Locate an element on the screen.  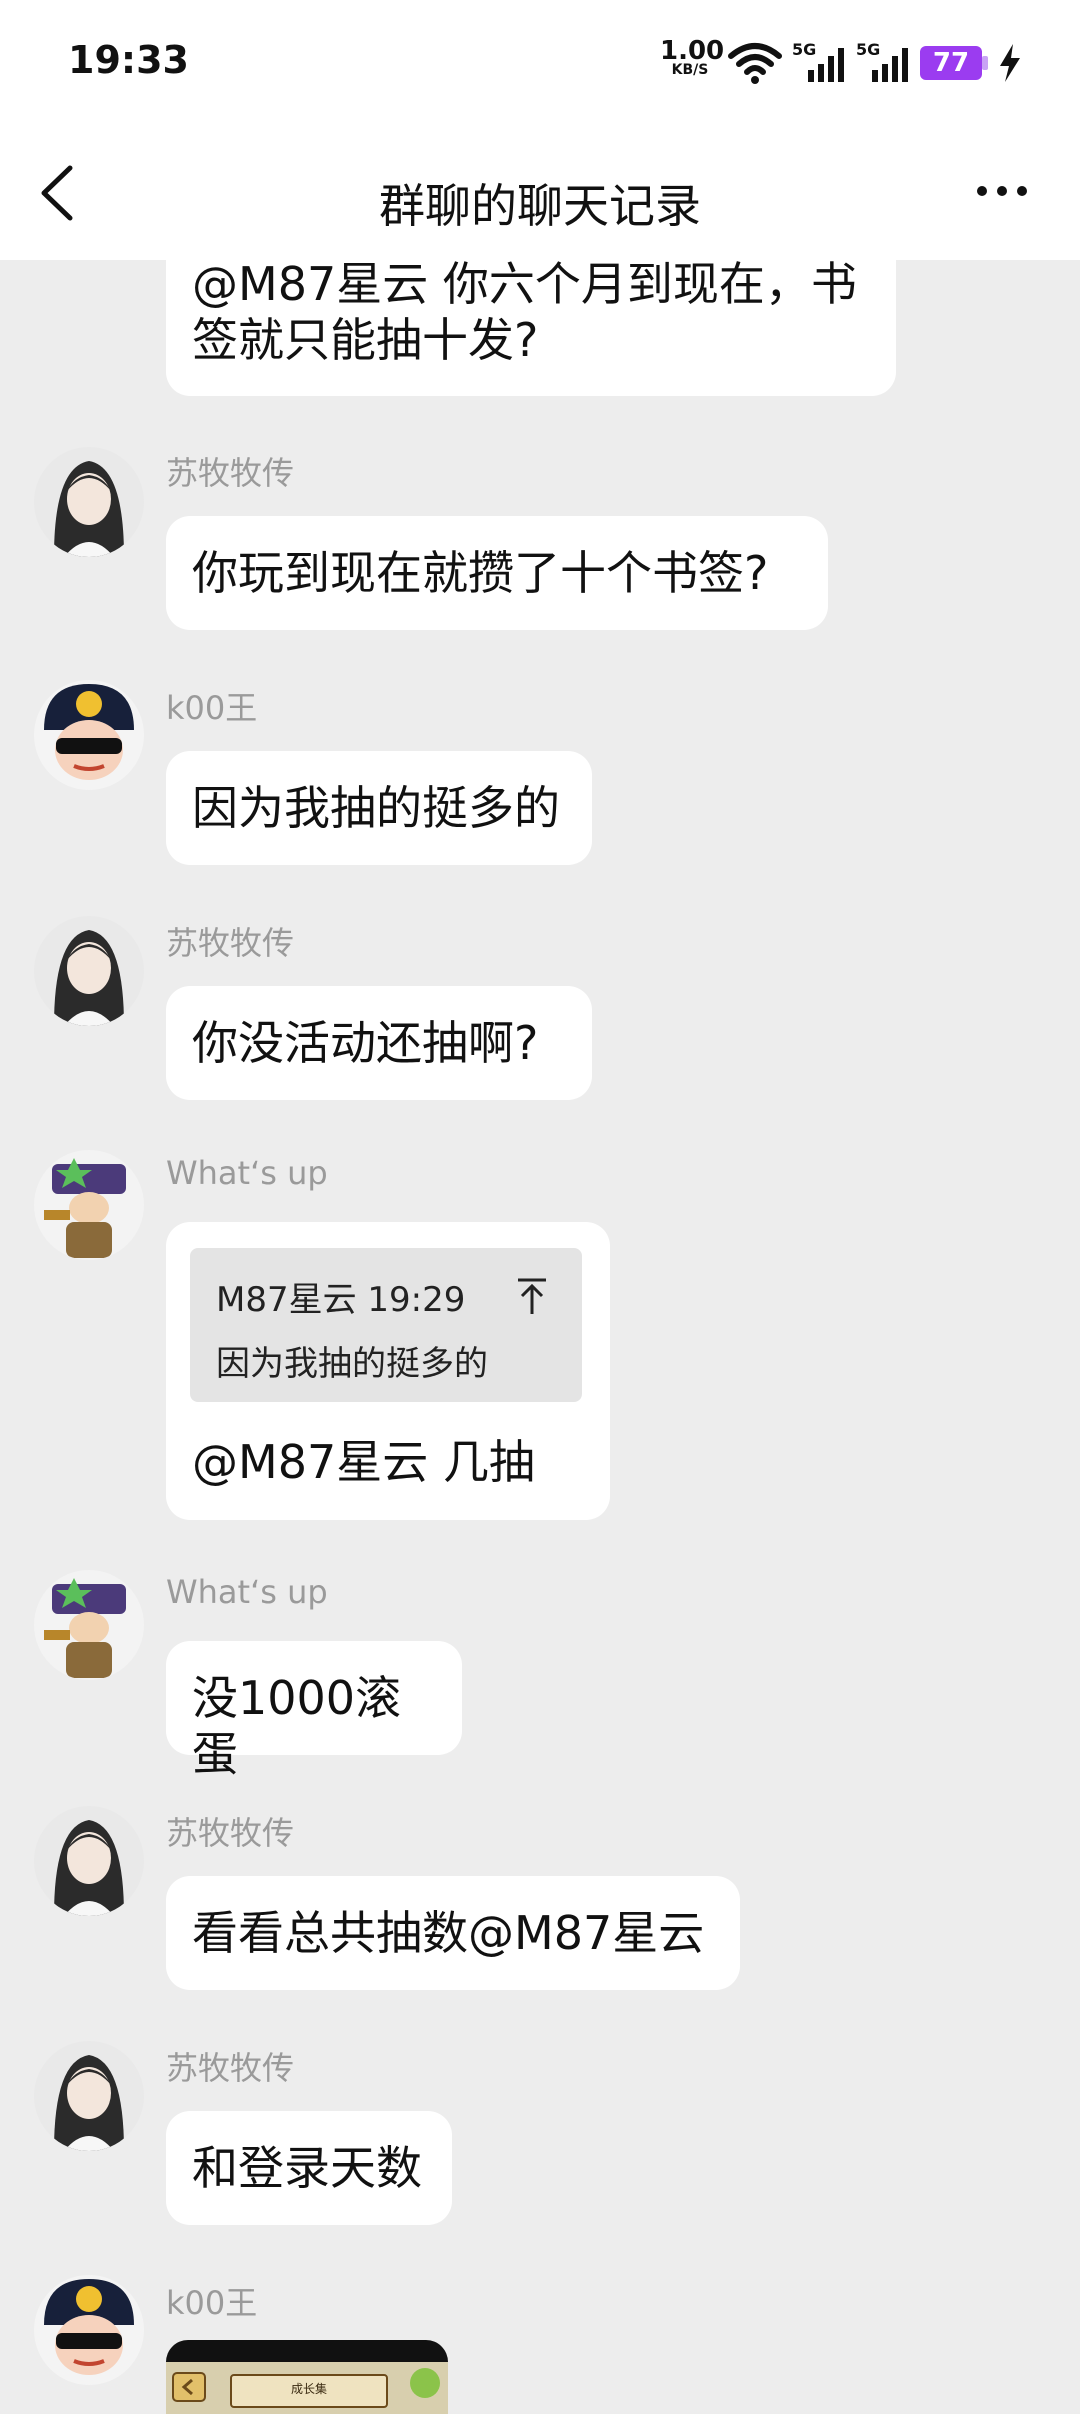
page-title: 群聊的聊天记录 is located at coordinates (540, 206).